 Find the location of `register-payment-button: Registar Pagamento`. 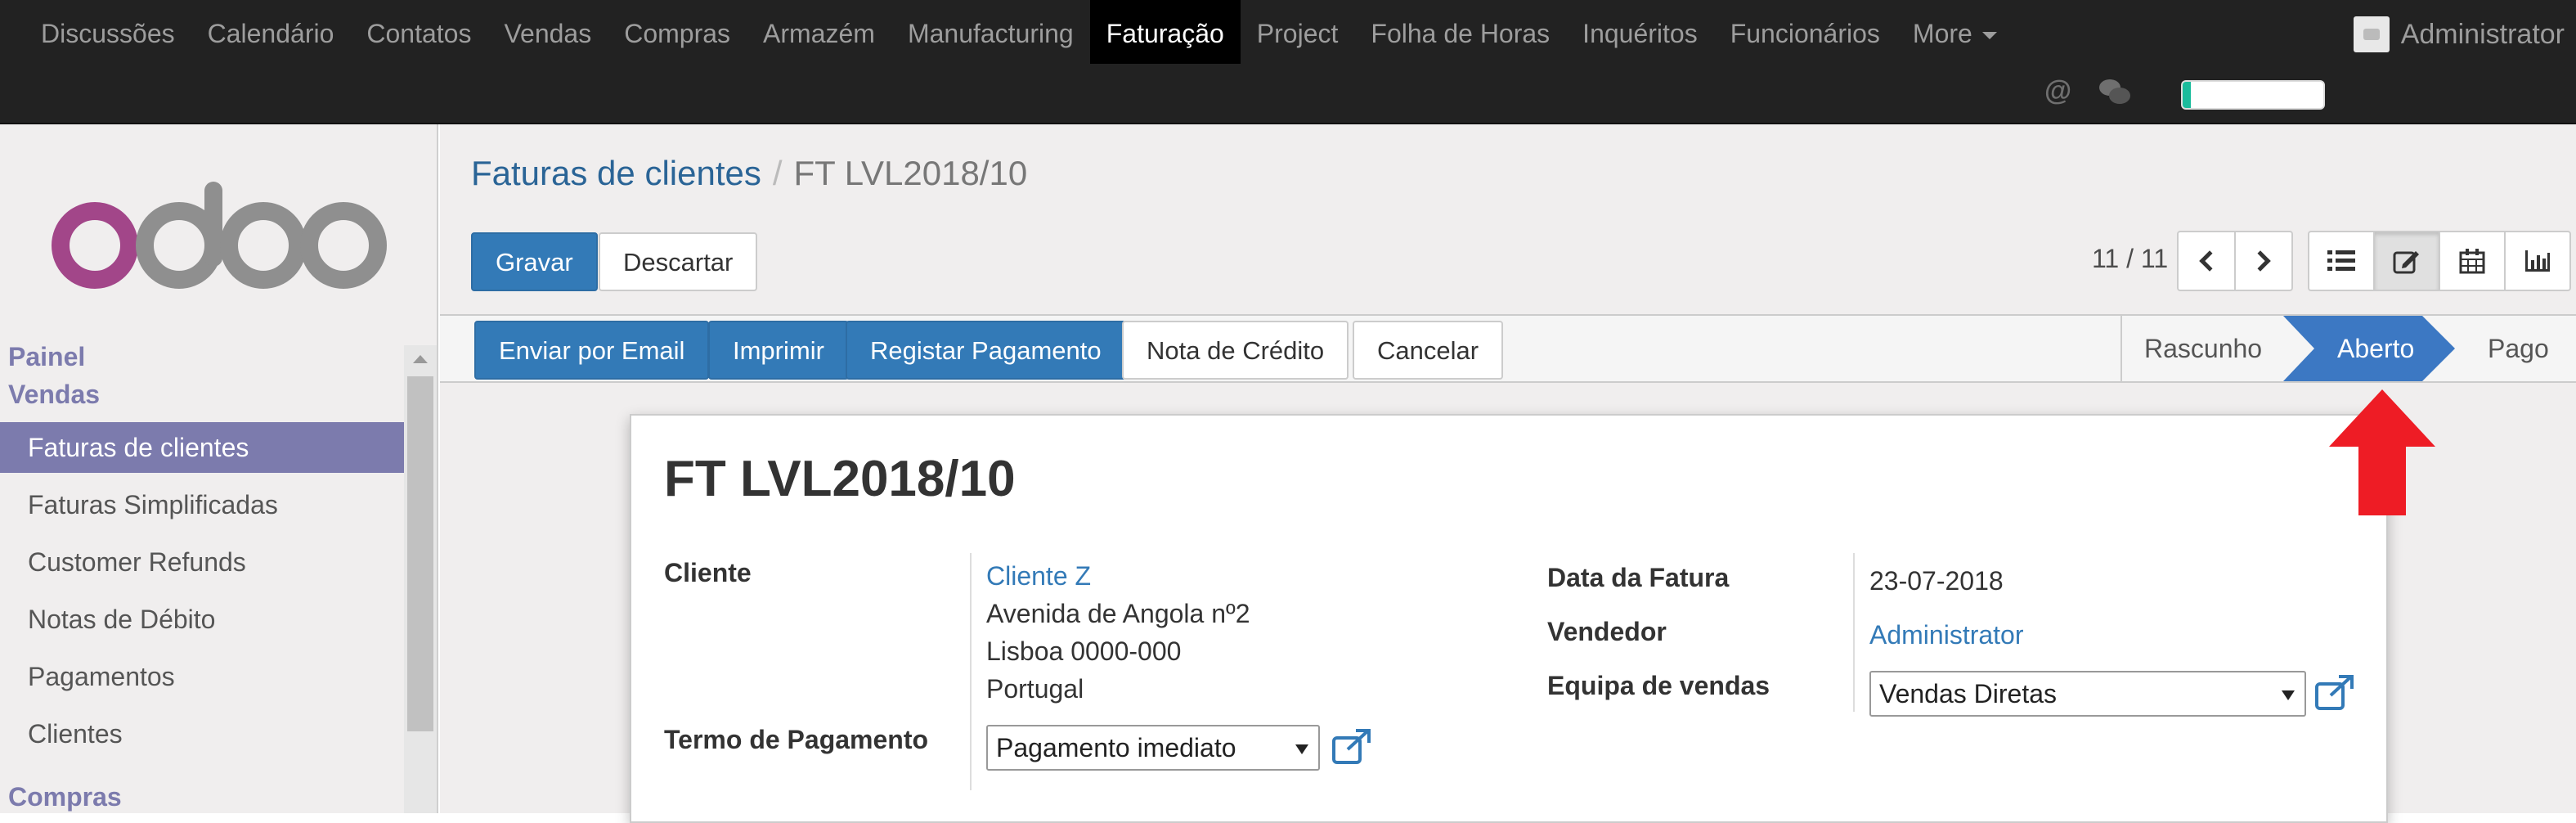

register-payment-button: Registar Pagamento is located at coordinates (986, 350).